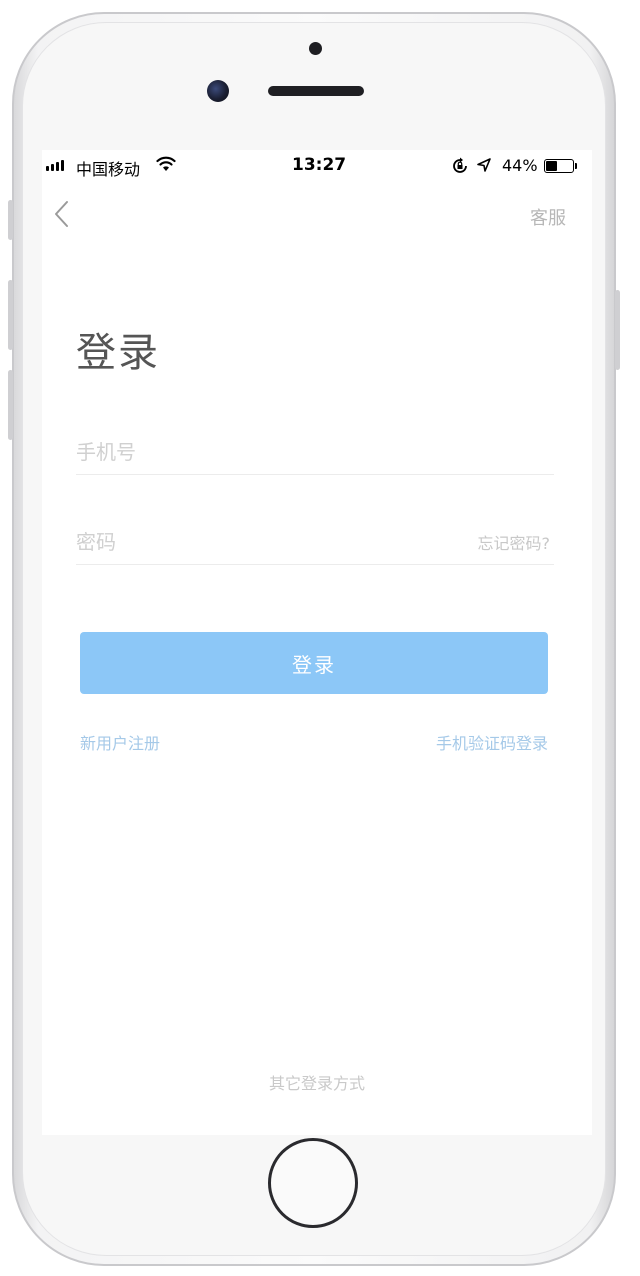 This screenshot has height=1276, width=640. Describe the element at coordinates (484, 167) in the screenshot. I see `location-icon` at that location.